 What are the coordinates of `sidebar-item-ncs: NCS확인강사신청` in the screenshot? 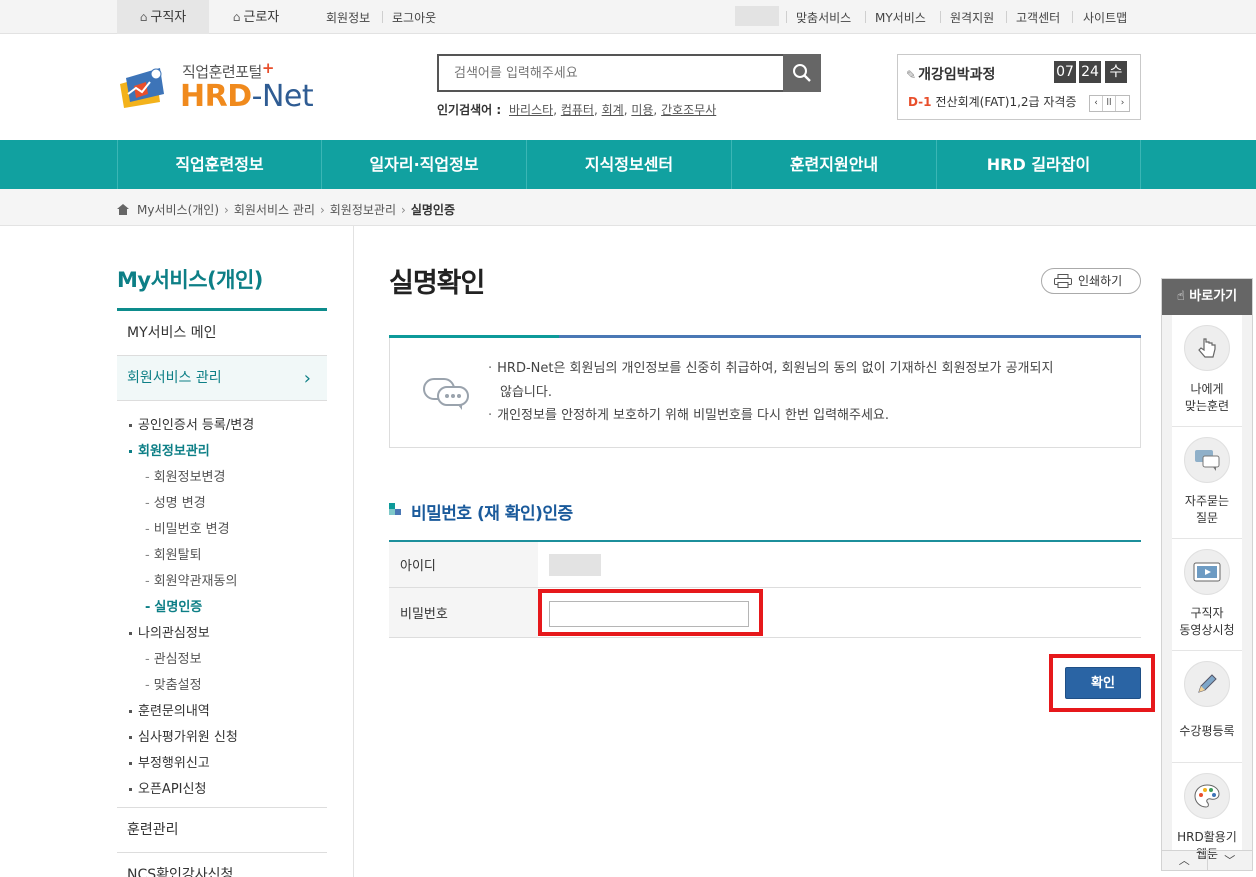 It's located at (222, 865).